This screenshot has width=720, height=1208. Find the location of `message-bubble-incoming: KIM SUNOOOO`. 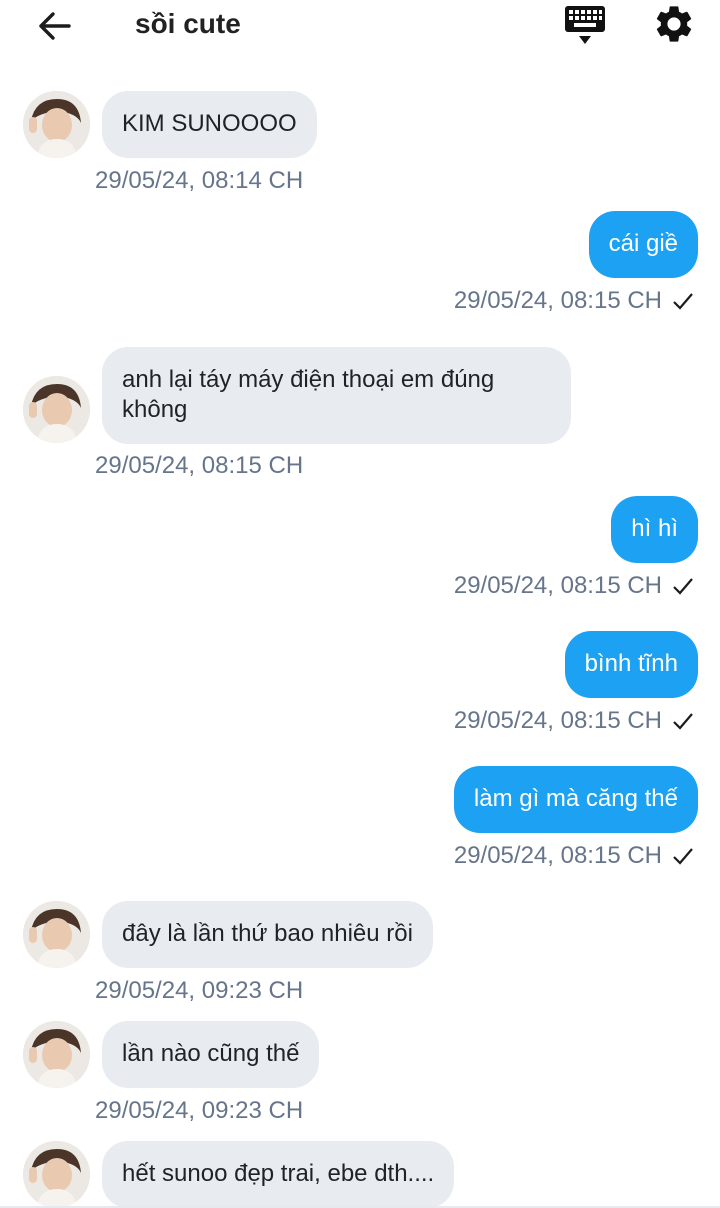

message-bubble-incoming: KIM SUNOOOO is located at coordinates (209, 124).